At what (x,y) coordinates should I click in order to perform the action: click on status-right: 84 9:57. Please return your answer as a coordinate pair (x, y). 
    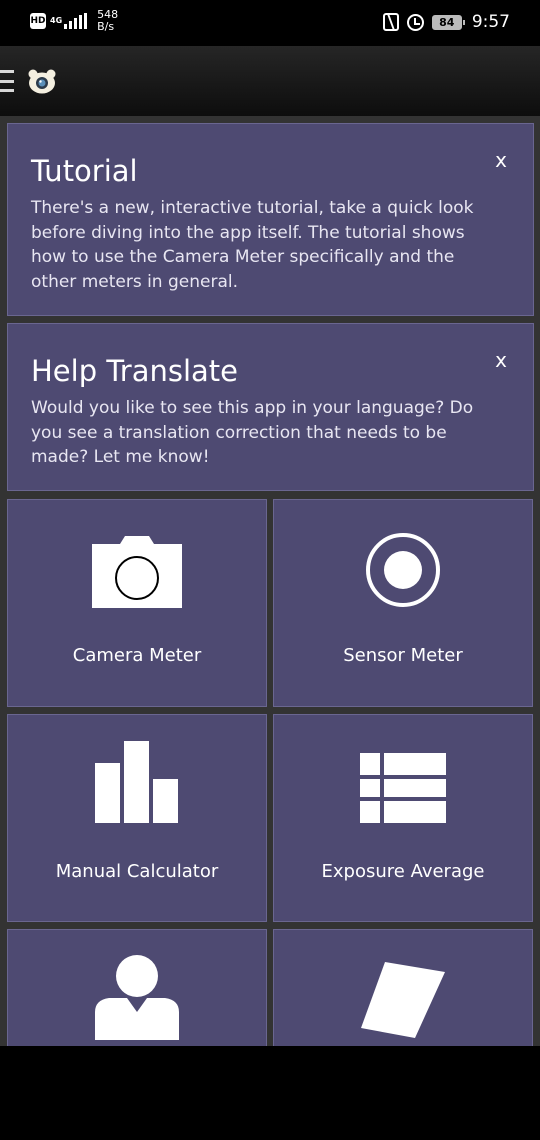
    Looking at the image, I should click on (446, 22).